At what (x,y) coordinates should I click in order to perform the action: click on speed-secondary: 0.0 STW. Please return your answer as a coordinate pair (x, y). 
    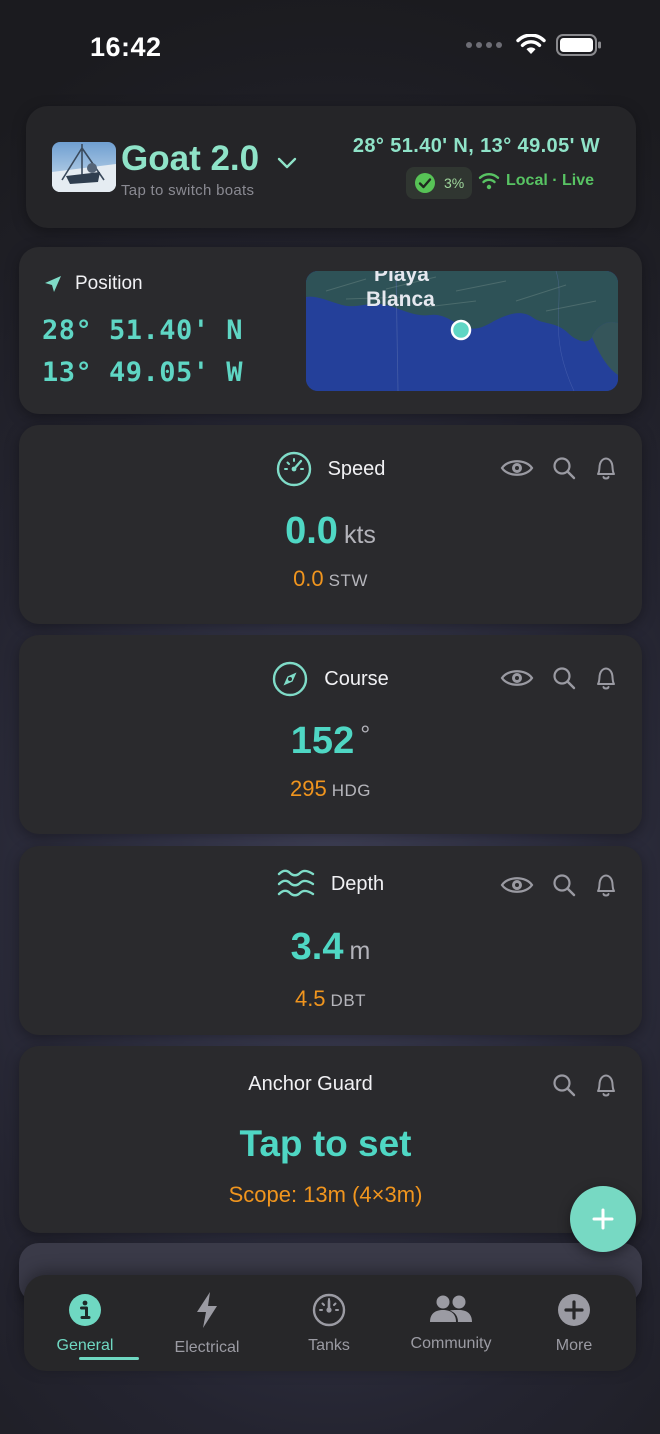
    Looking at the image, I should click on (330, 579).